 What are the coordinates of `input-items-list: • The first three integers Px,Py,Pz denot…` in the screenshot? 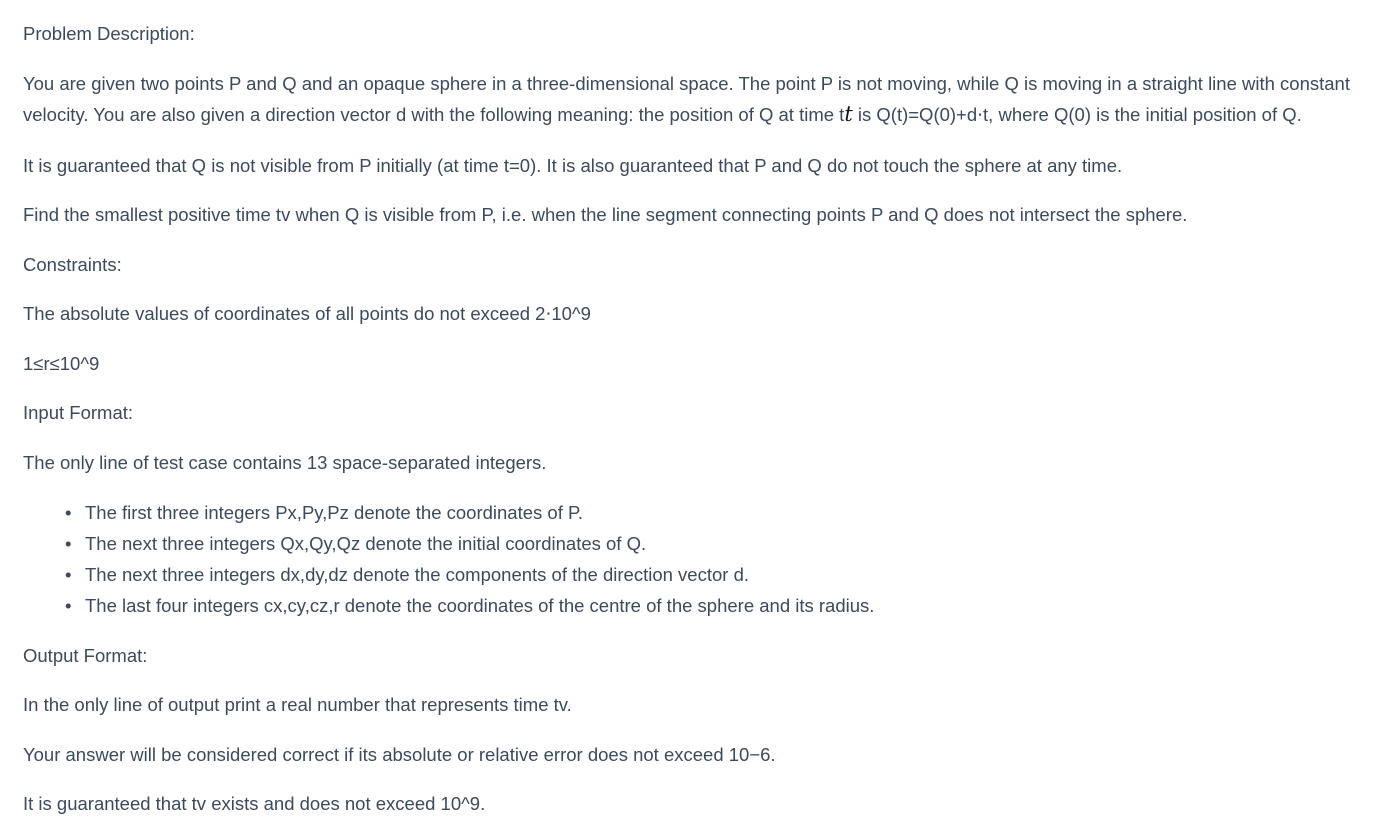 It's located at (448, 559).